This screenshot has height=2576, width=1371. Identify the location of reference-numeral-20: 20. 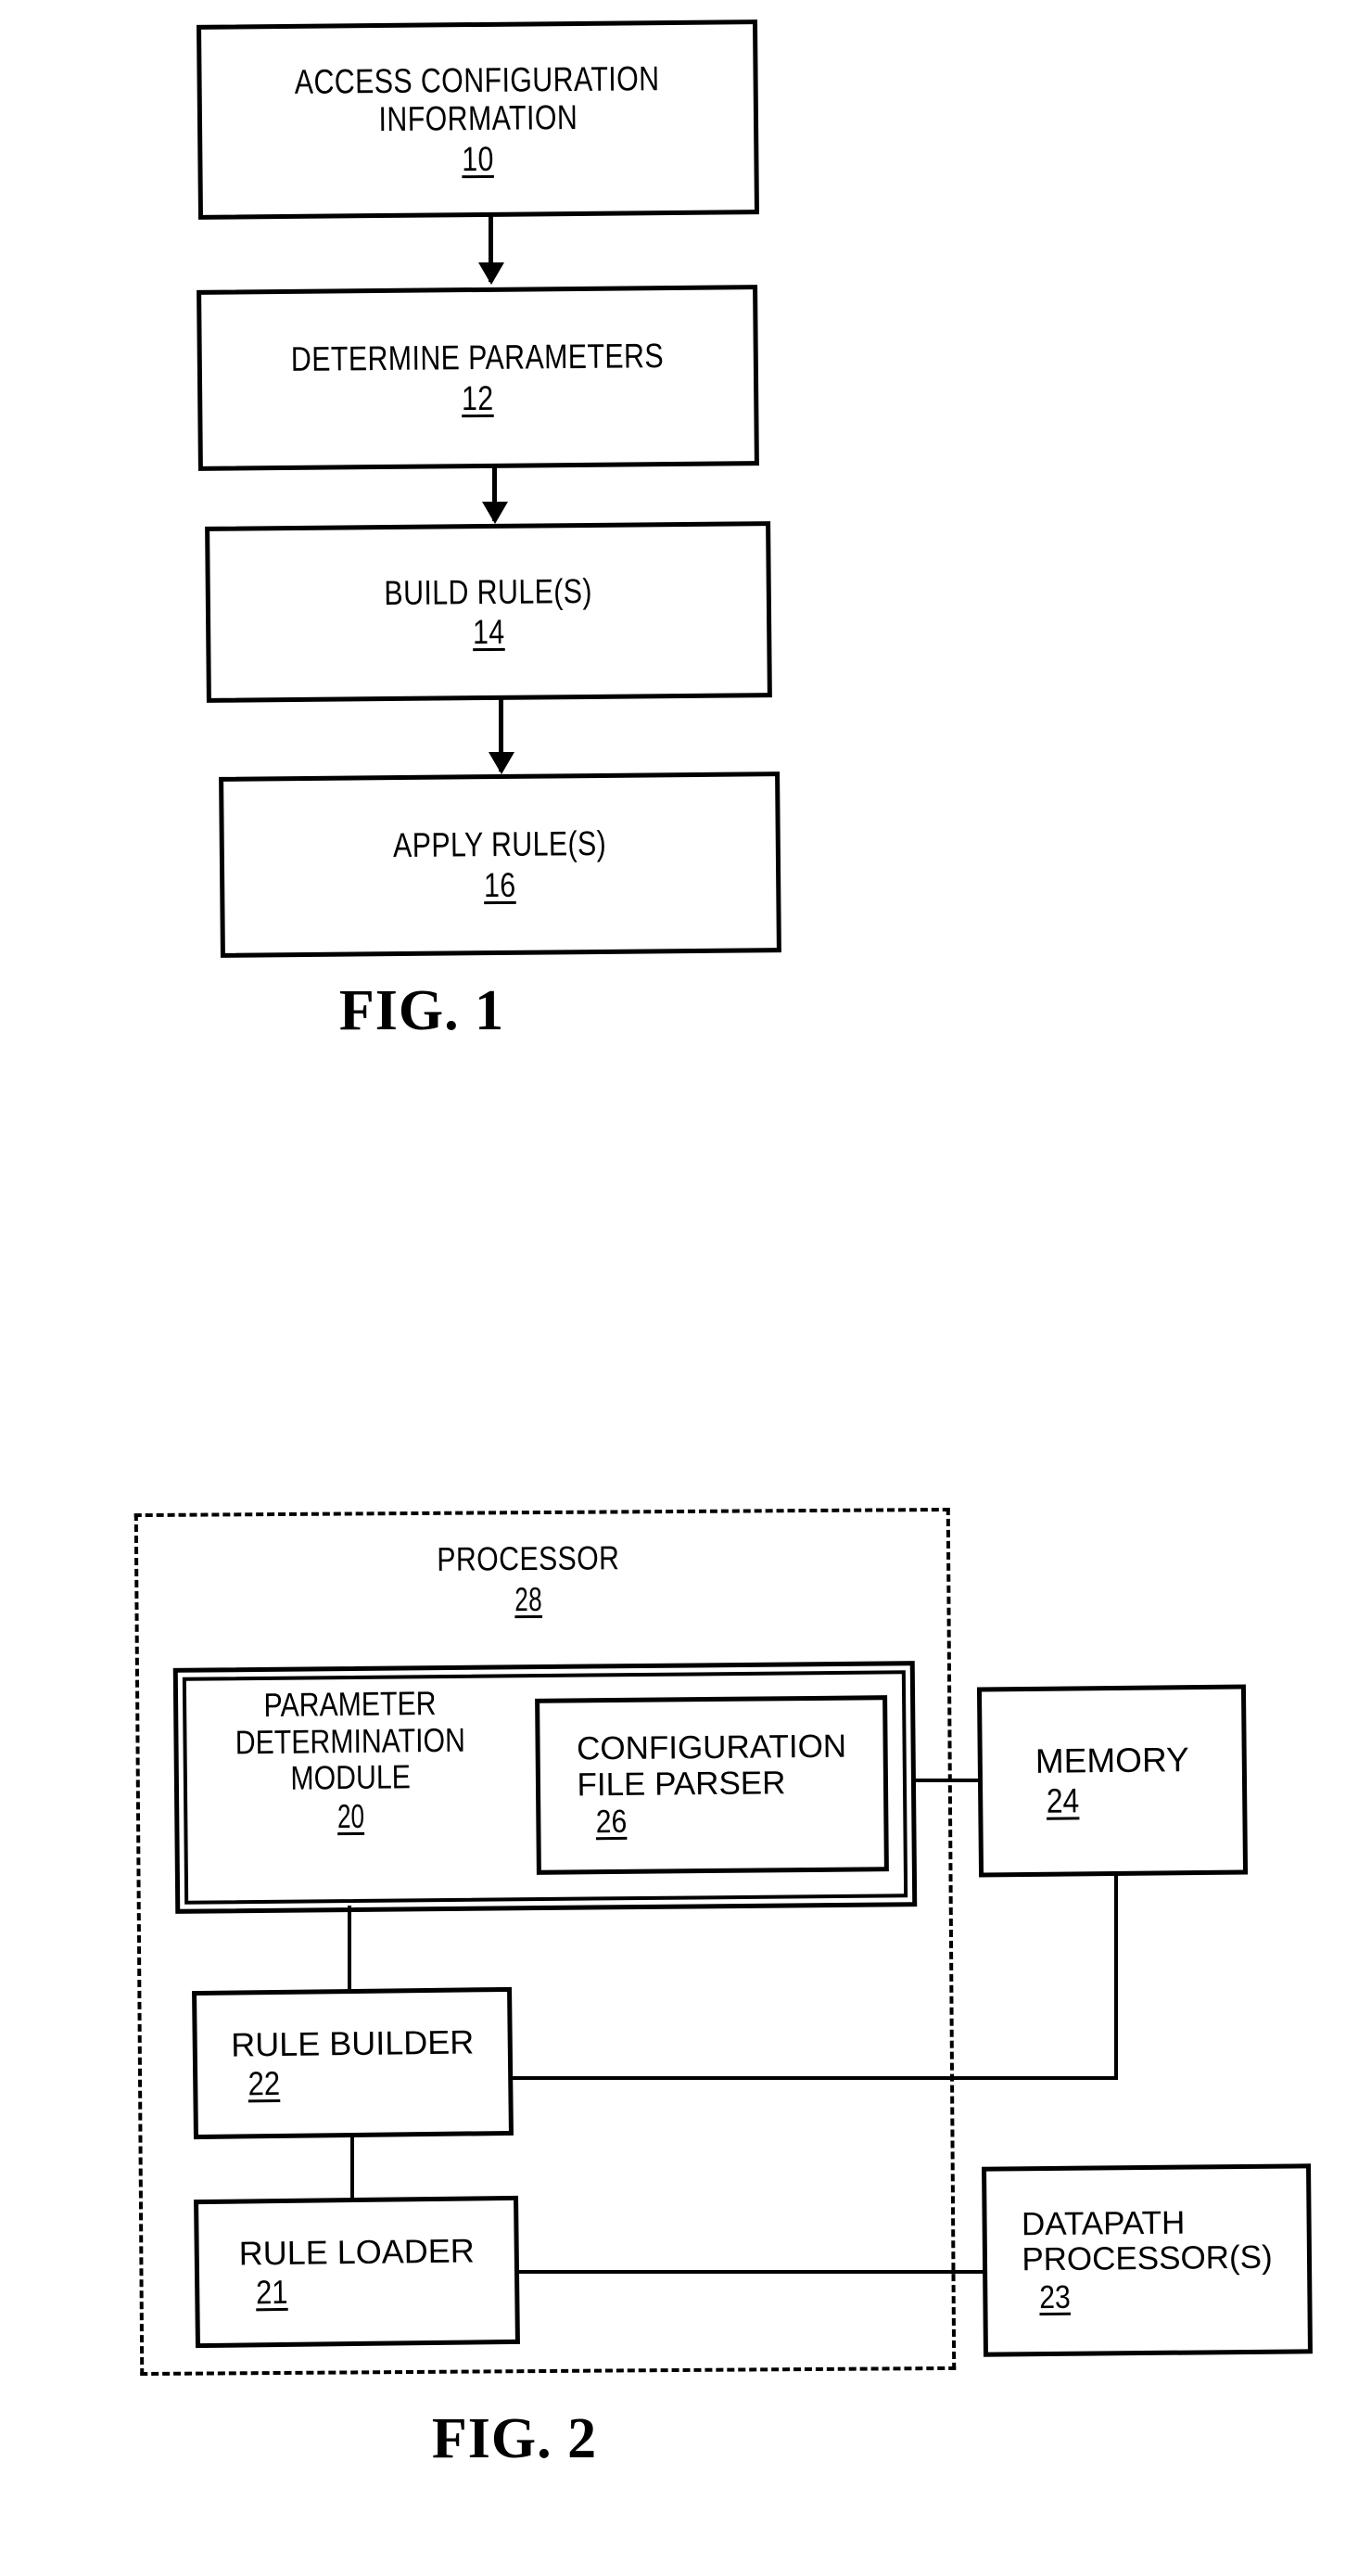
(350, 1815).